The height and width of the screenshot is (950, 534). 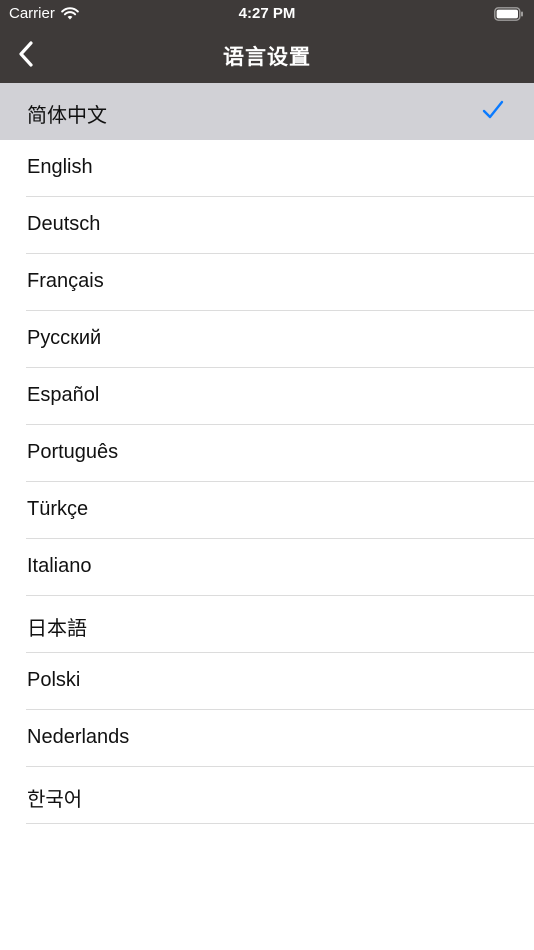 What do you see at coordinates (267, 111) in the screenshot?
I see `language-row: 简体中文` at bounding box center [267, 111].